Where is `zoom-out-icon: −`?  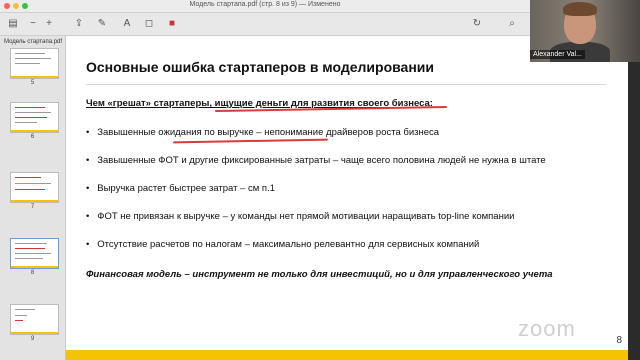
zoom-out-icon: − is located at coordinates (33, 24).